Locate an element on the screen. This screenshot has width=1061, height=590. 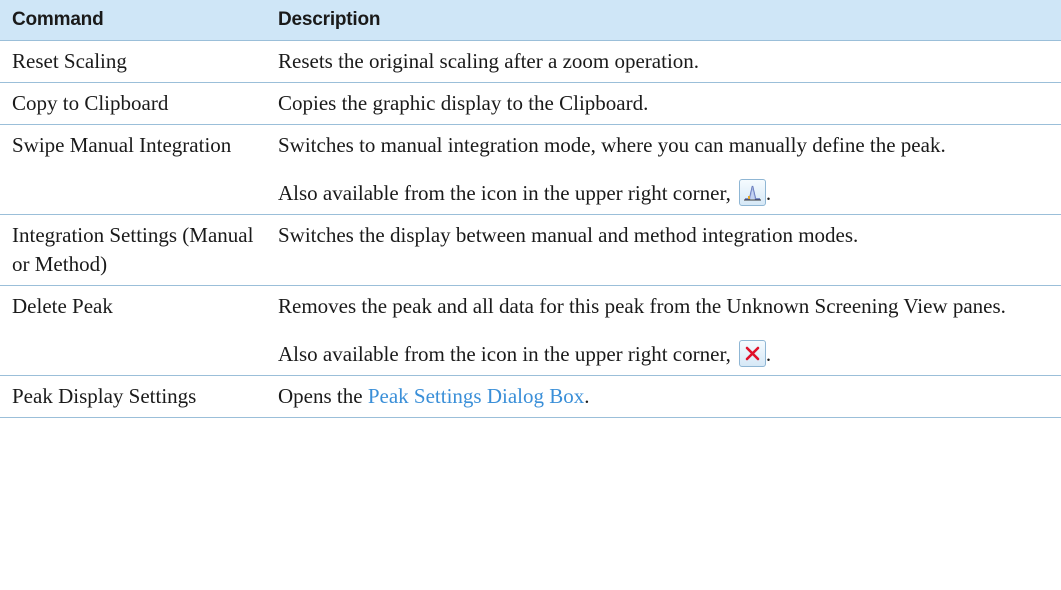
manual-integration-icon is located at coordinates (752, 192).